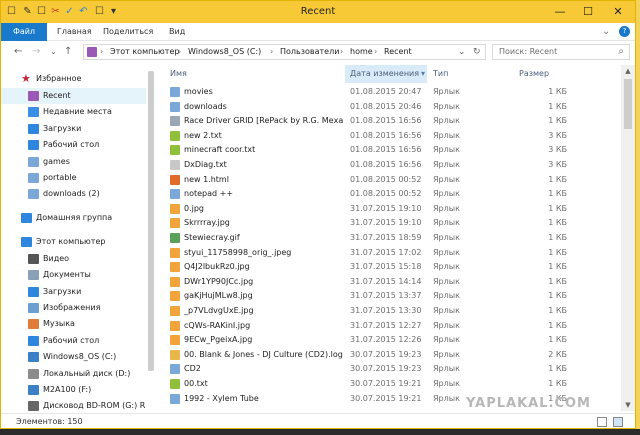 This screenshot has width=640, height=435. What do you see at coordinates (386, 135) in the screenshot?
I see `file-date: 01.08.2015 16:56` at bounding box center [386, 135].